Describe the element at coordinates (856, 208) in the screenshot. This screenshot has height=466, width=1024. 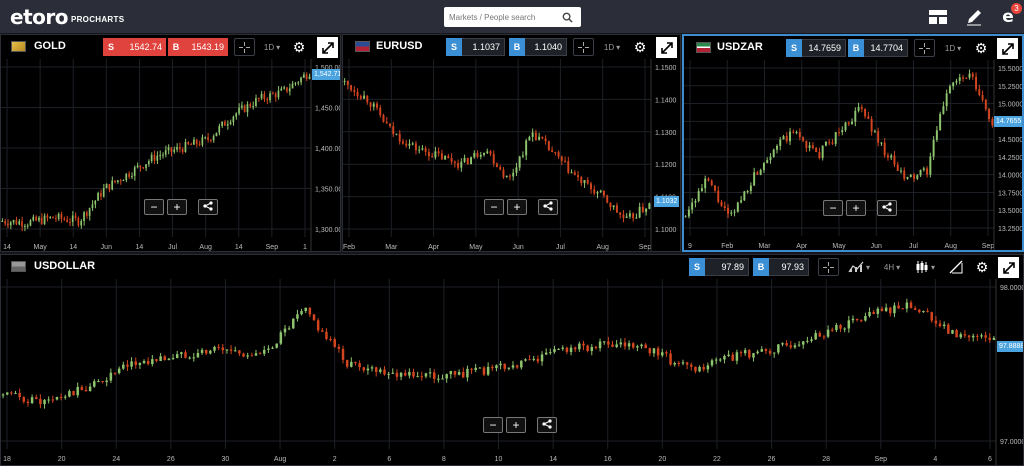
I see `usdzar-zoom-in-button: +` at that location.